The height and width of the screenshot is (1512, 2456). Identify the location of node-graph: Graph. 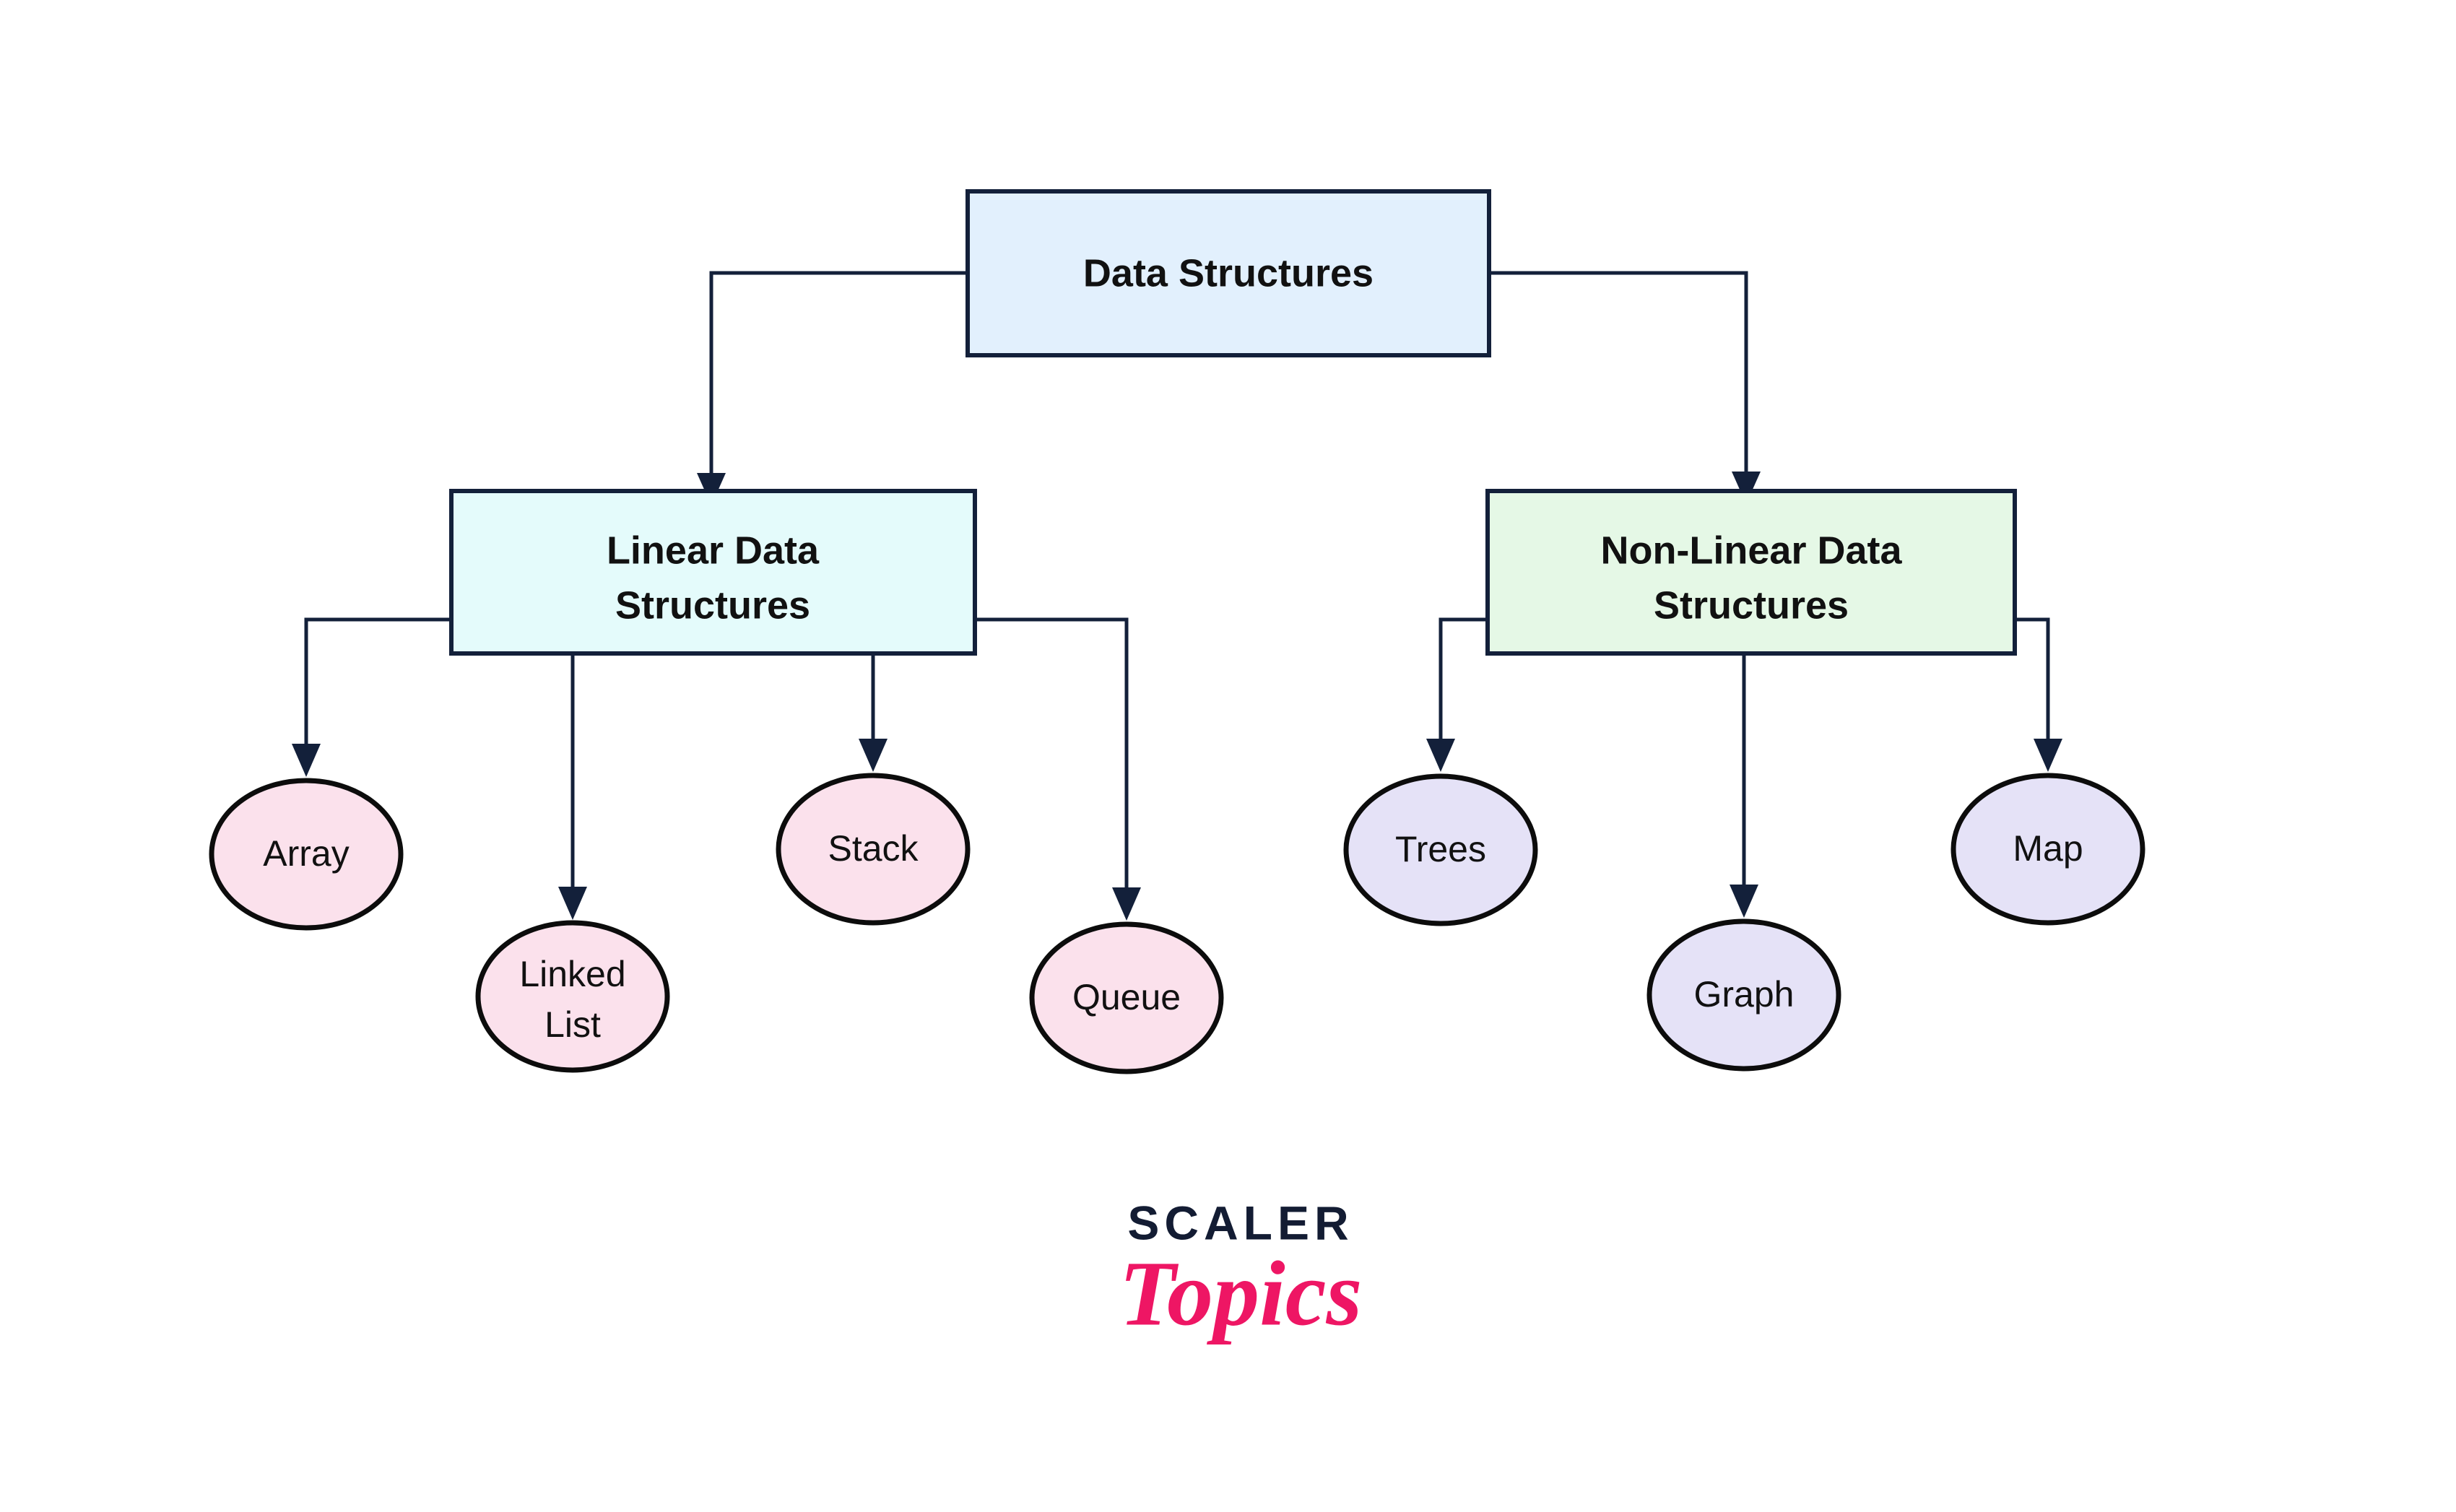
(1743, 995).